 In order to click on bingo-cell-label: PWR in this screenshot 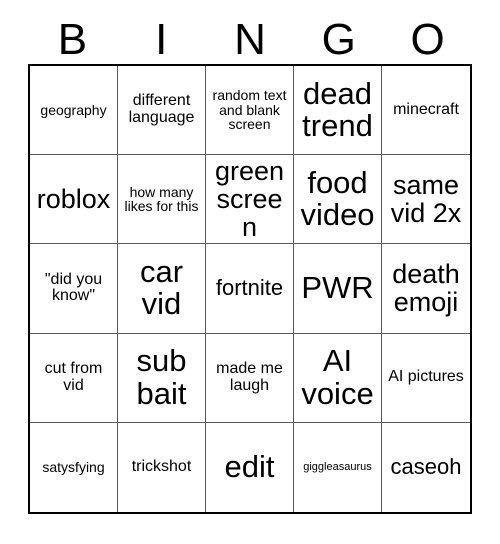, I will do `click(337, 288)`.